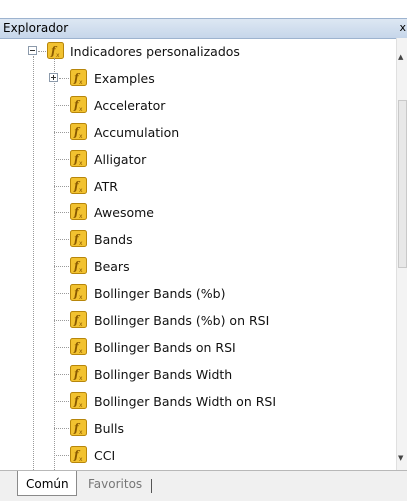 This screenshot has width=407, height=501. What do you see at coordinates (185, 401) in the screenshot?
I see `tree-node-label: Bollinger Bands Width on RSI` at bounding box center [185, 401].